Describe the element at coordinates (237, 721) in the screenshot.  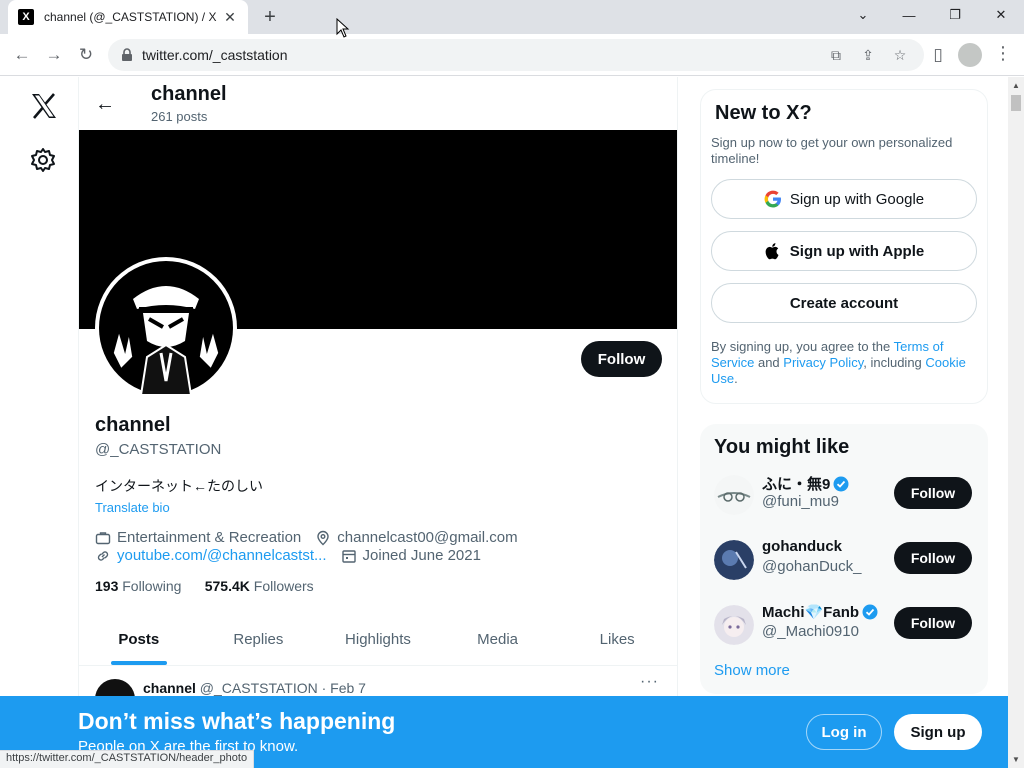
I see `bottom-bar-title: Don’t miss what’s happening` at that location.